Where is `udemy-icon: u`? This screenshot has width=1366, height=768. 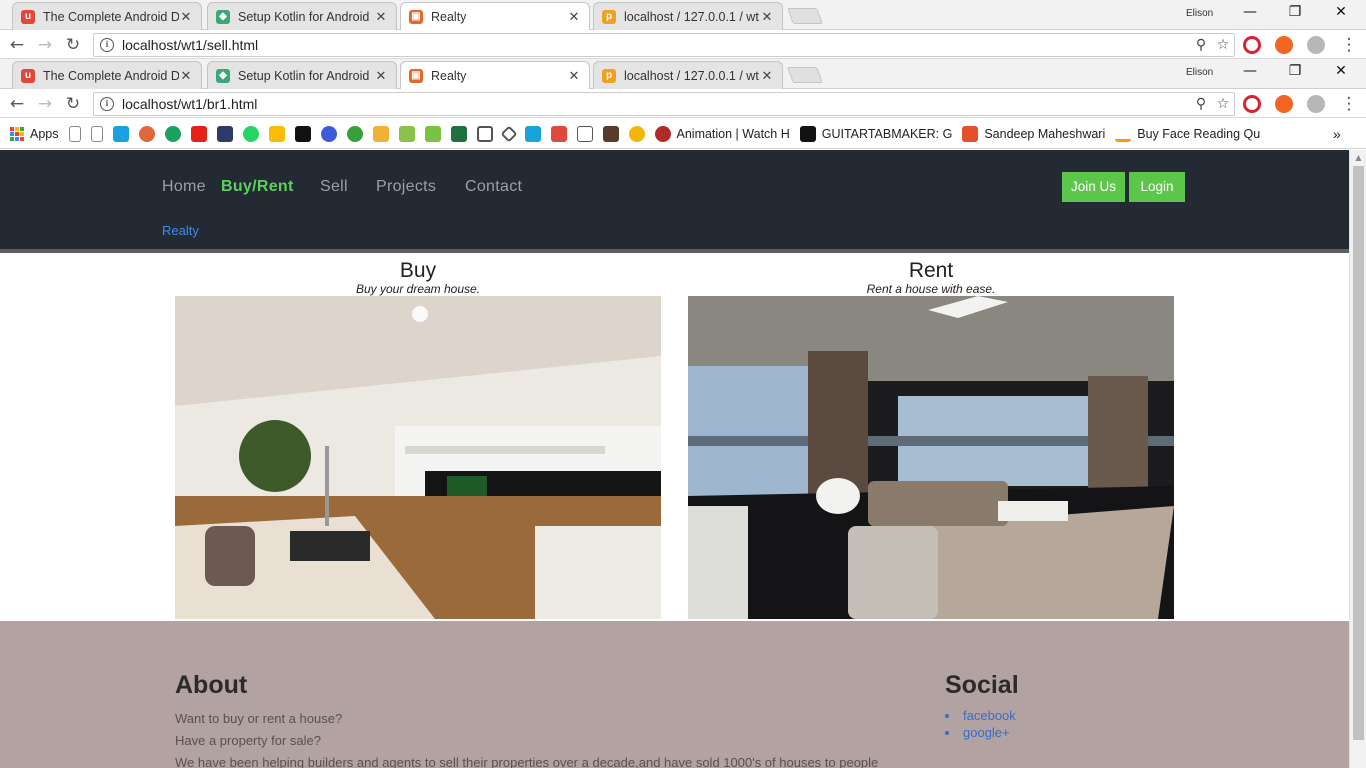 udemy-icon: u is located at coordinates (28, 16).